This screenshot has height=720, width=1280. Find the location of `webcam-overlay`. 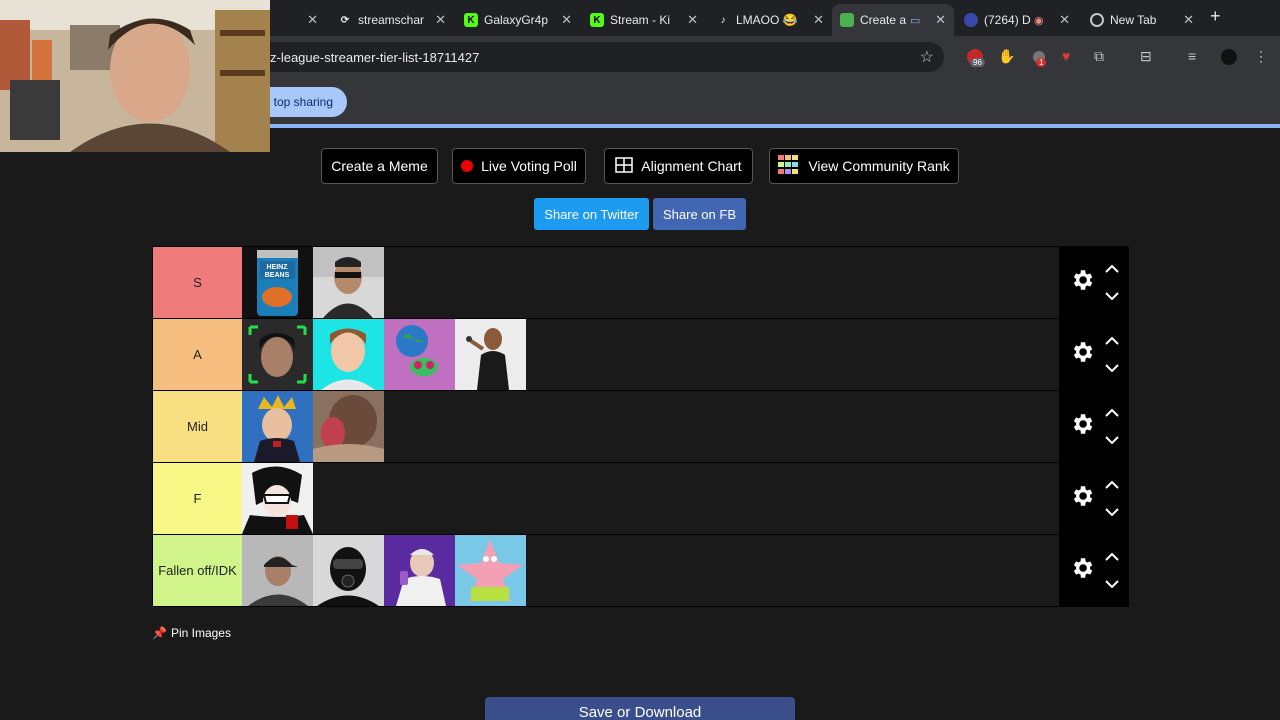

webcam-overlay is located at coordinates (135, 76).